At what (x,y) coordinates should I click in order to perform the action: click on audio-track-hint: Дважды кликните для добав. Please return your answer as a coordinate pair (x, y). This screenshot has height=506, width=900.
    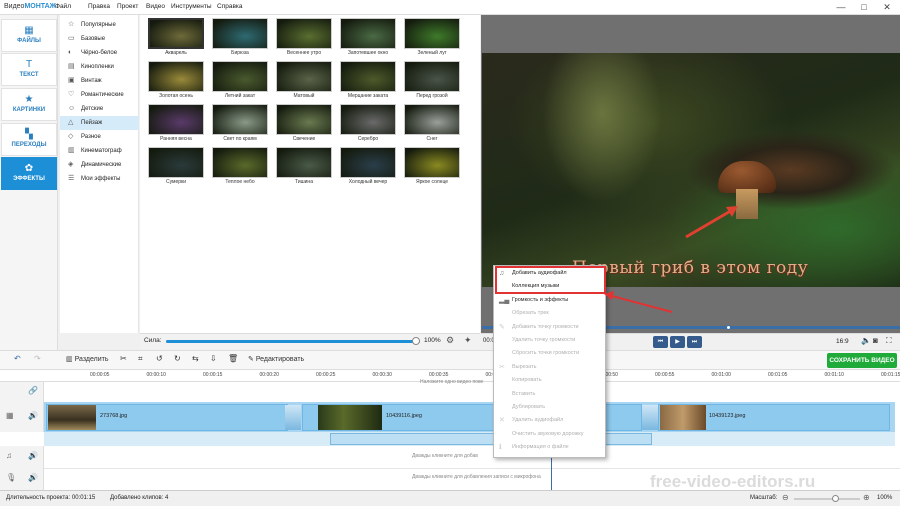
    Looking at the image, I should click on (445, 456).